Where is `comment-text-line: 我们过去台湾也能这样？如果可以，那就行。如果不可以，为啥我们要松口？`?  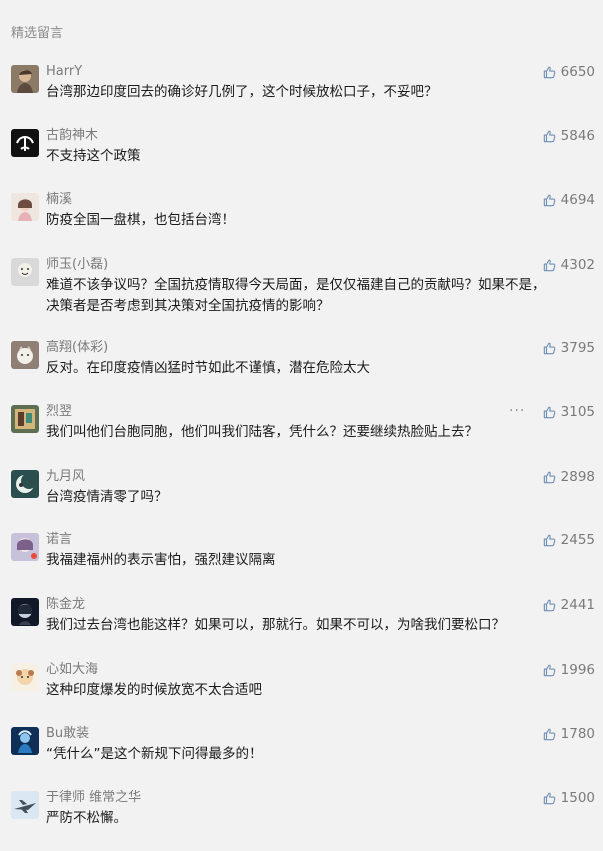
comment-text-line: 我们过去台湾也能这样？如果可以，那就行。如果不可以，为啥我们要松口？ is located at coordinates (275, 625).